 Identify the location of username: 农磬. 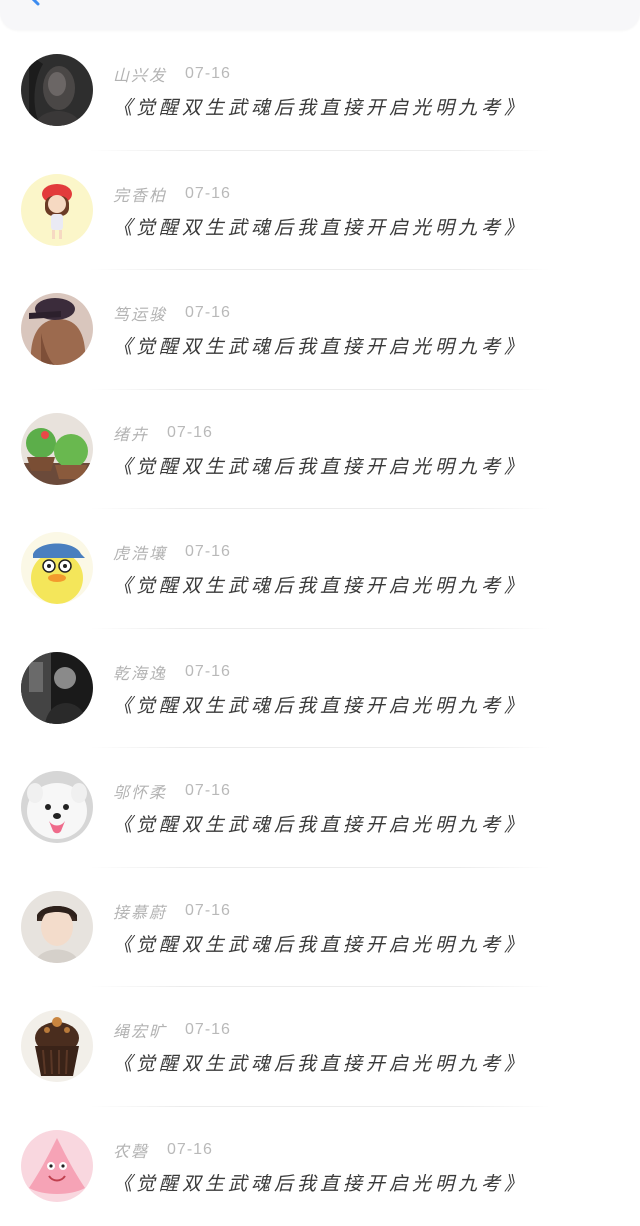
(131, 1150).